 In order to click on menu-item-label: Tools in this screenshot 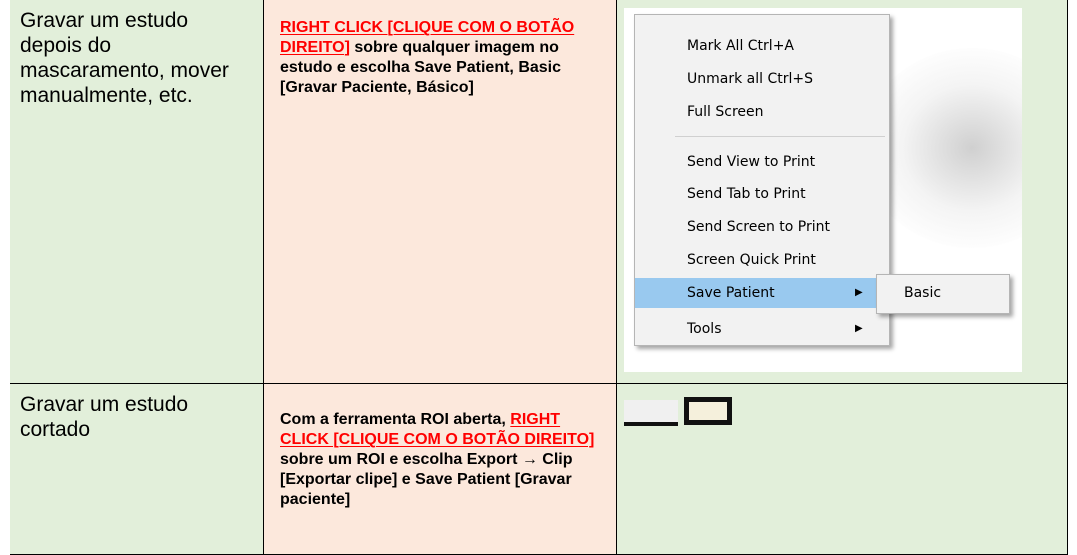, I will do `click(704, 329)`.